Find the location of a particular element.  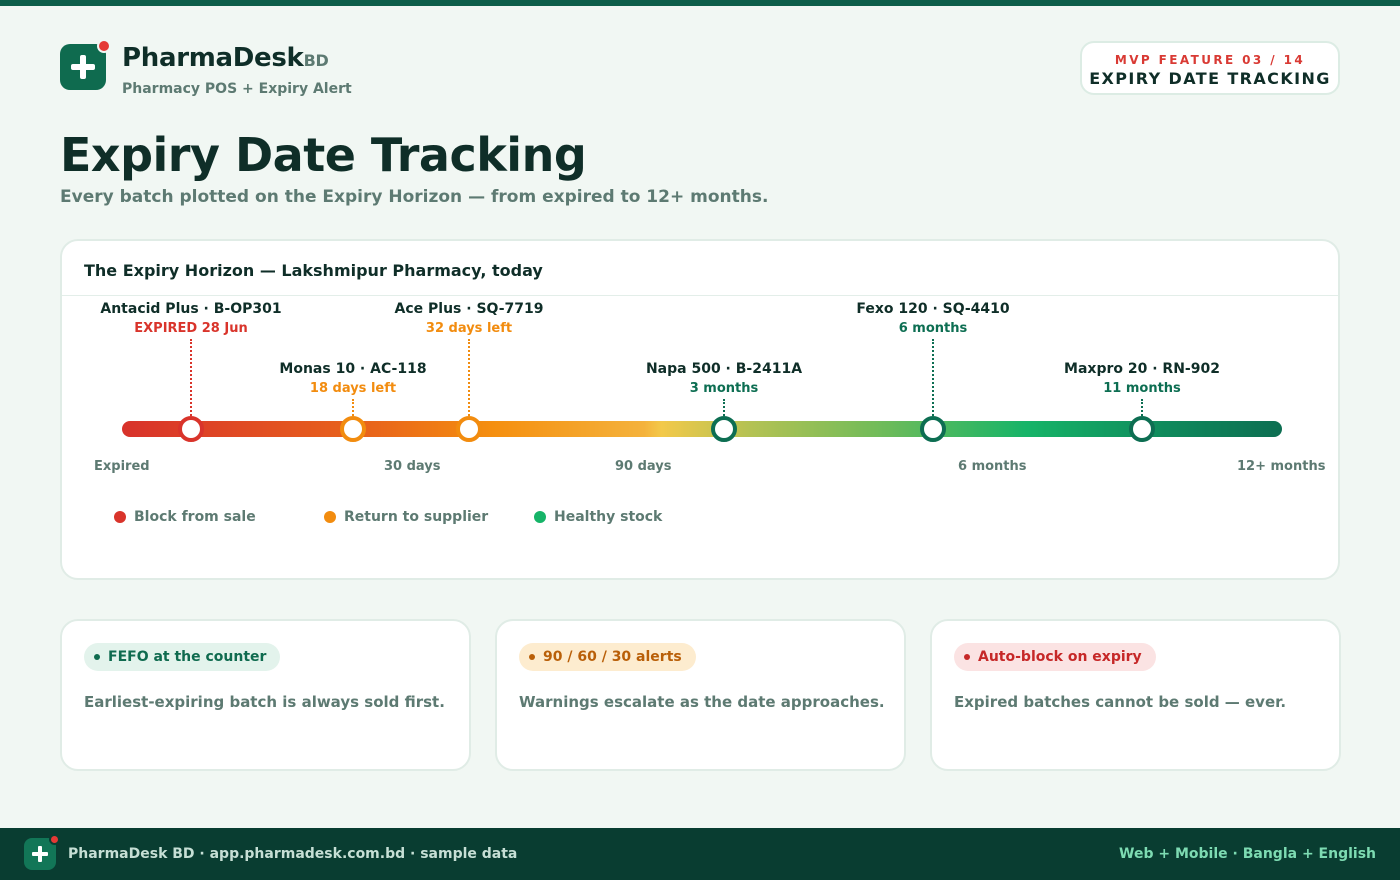

legend-item: Healthy stock is located at coordinates (598, 517).